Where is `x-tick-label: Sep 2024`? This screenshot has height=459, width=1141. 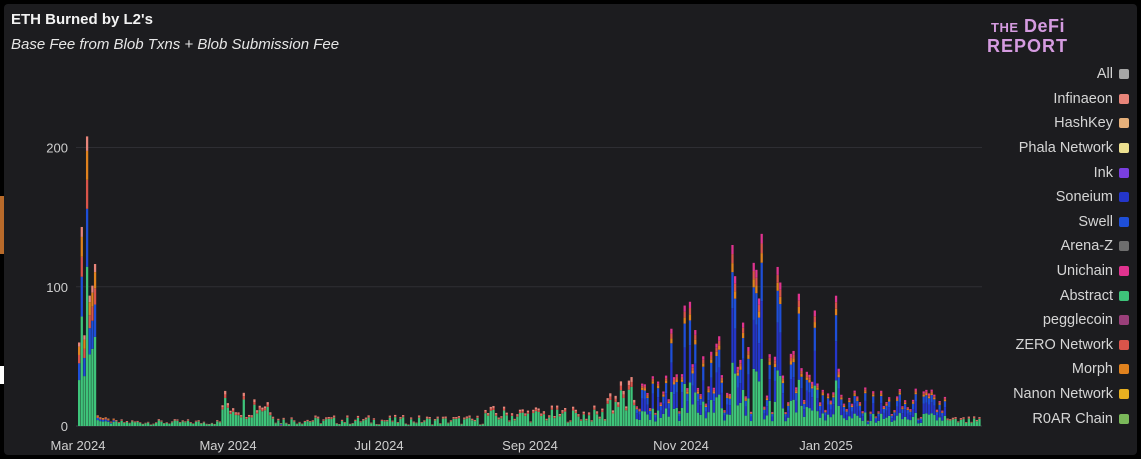 x-tick-label: Sep 2024 is located at coordinates (530, 445).